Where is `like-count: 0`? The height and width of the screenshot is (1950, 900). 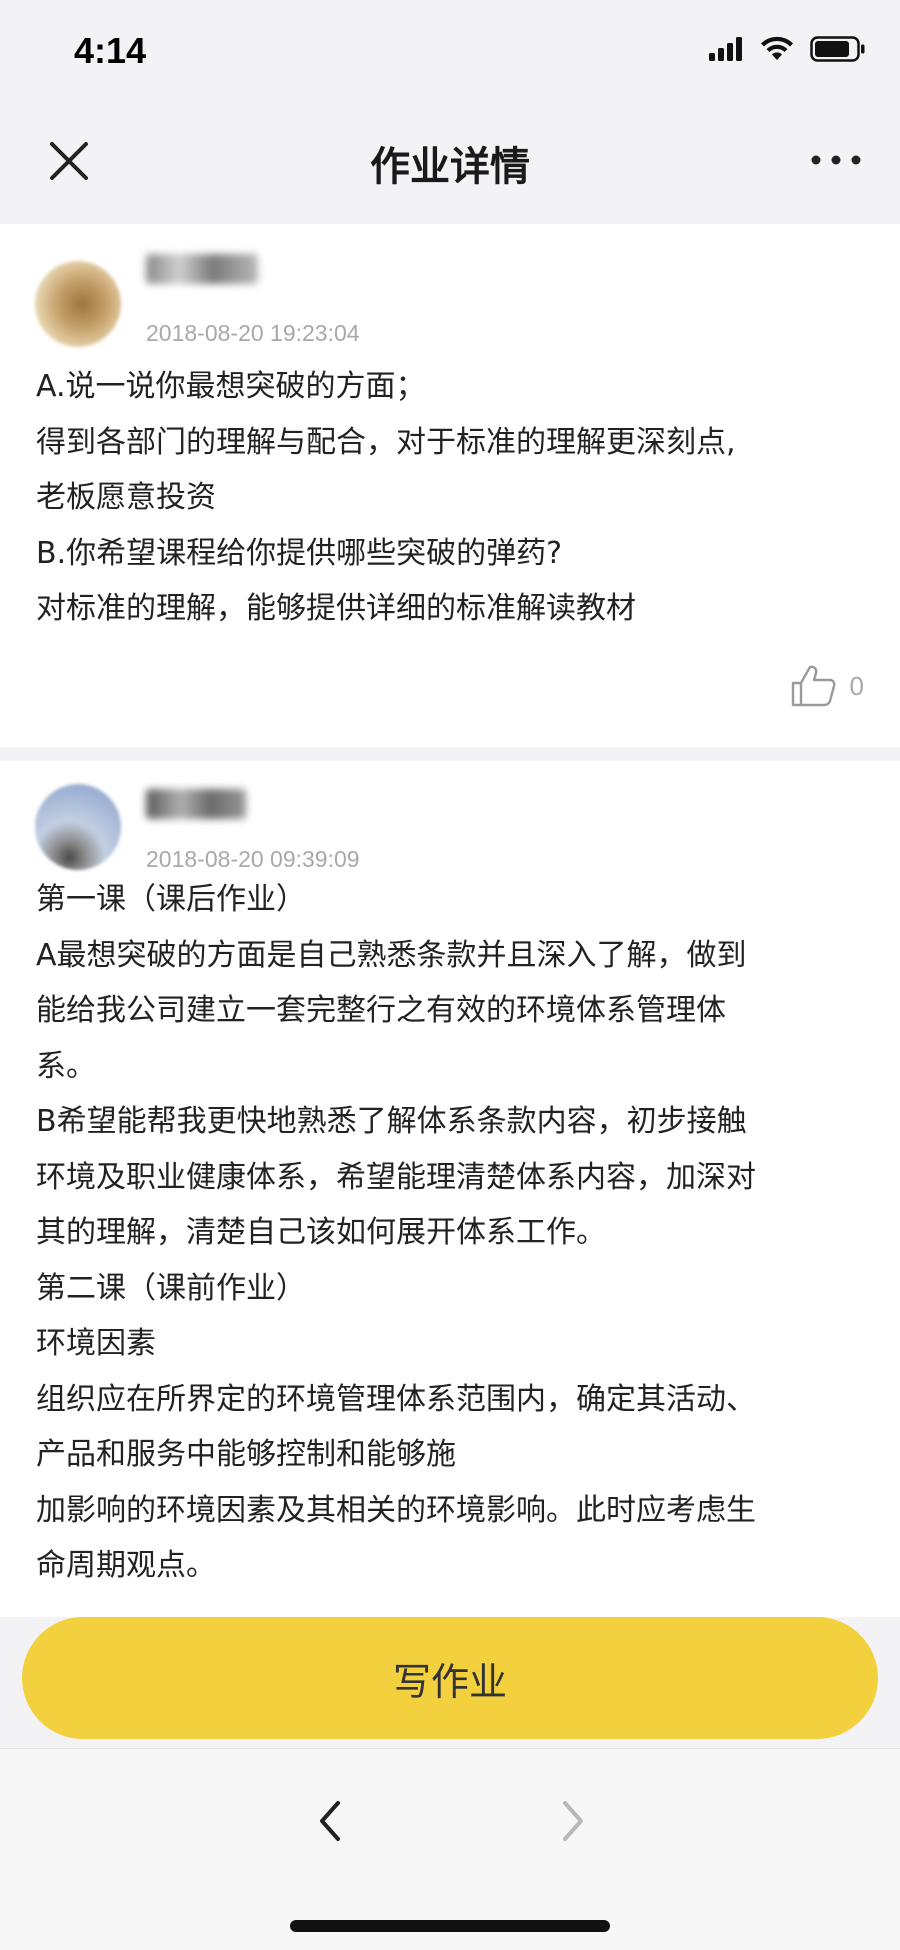
like-count: 0 is located at coordinates (856, 685).